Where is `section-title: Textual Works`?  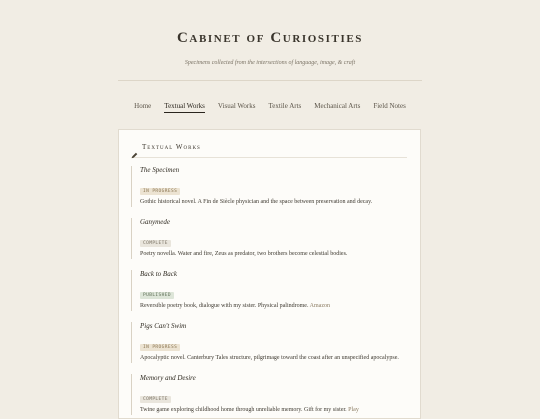 section-title: Textual Works is located at coordinates (171, 147).